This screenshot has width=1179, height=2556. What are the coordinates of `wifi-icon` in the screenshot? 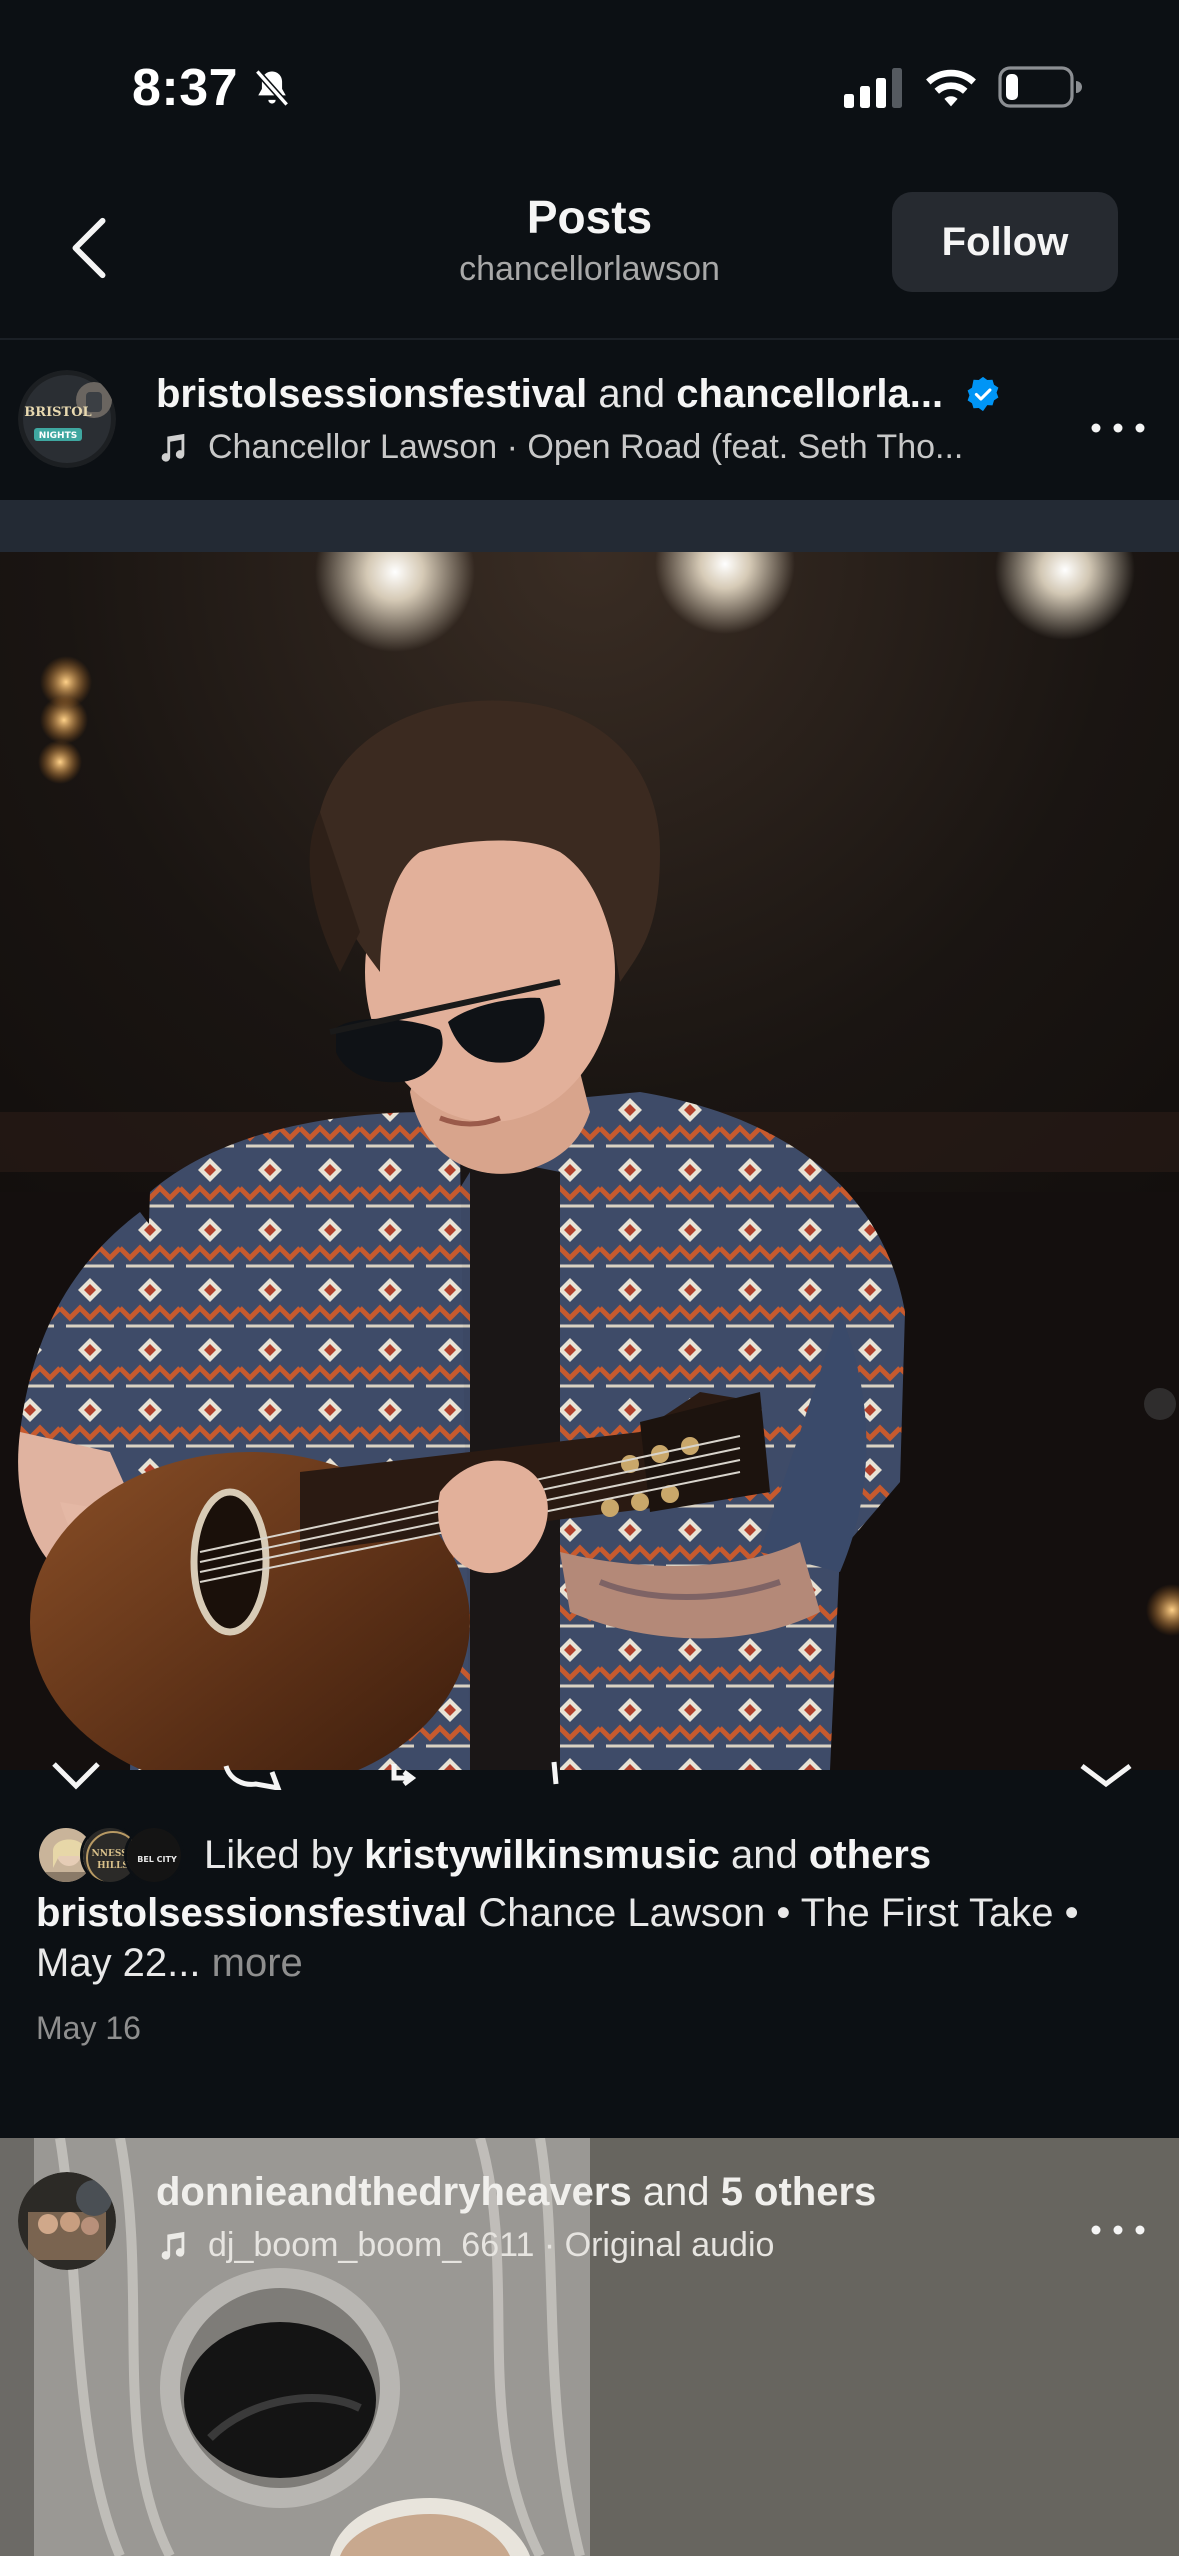 It's located at (951, 88).